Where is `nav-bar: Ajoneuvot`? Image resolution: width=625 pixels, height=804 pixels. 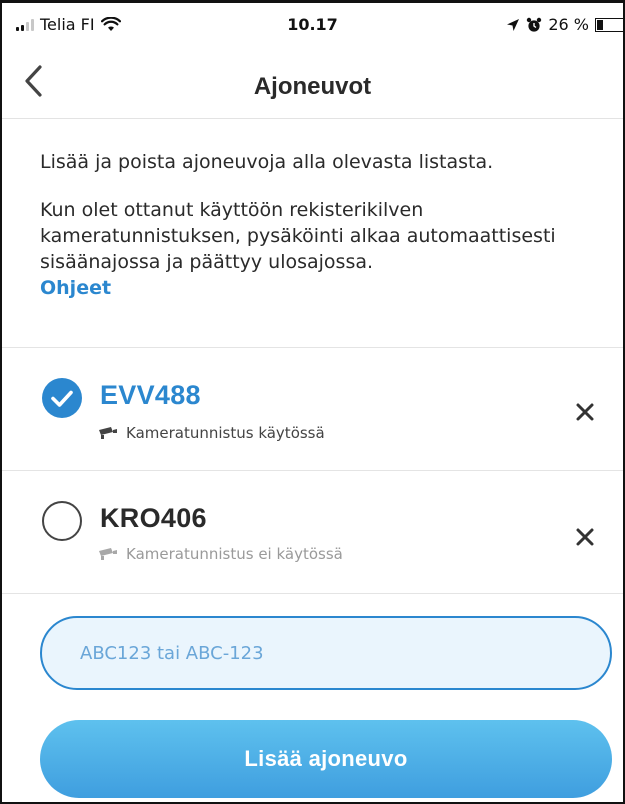
nav-bar: Ajoneuvot is located at coordinates (312, 81).